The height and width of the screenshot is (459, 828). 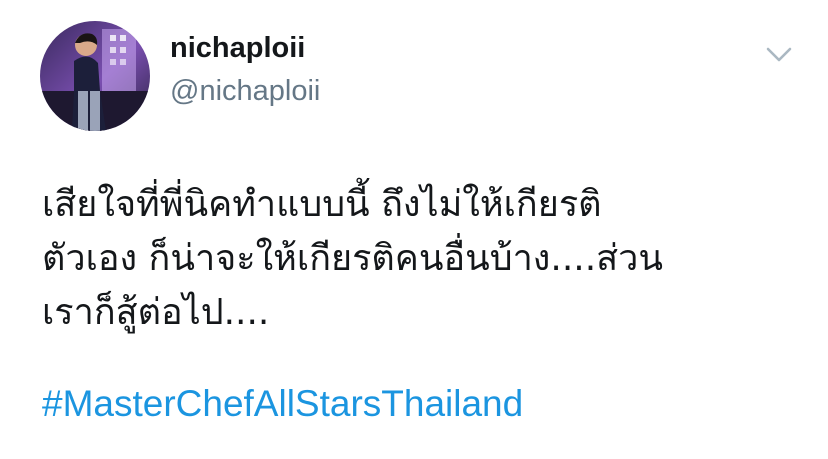 I want to click on avatar, so click(x=95, y=76).